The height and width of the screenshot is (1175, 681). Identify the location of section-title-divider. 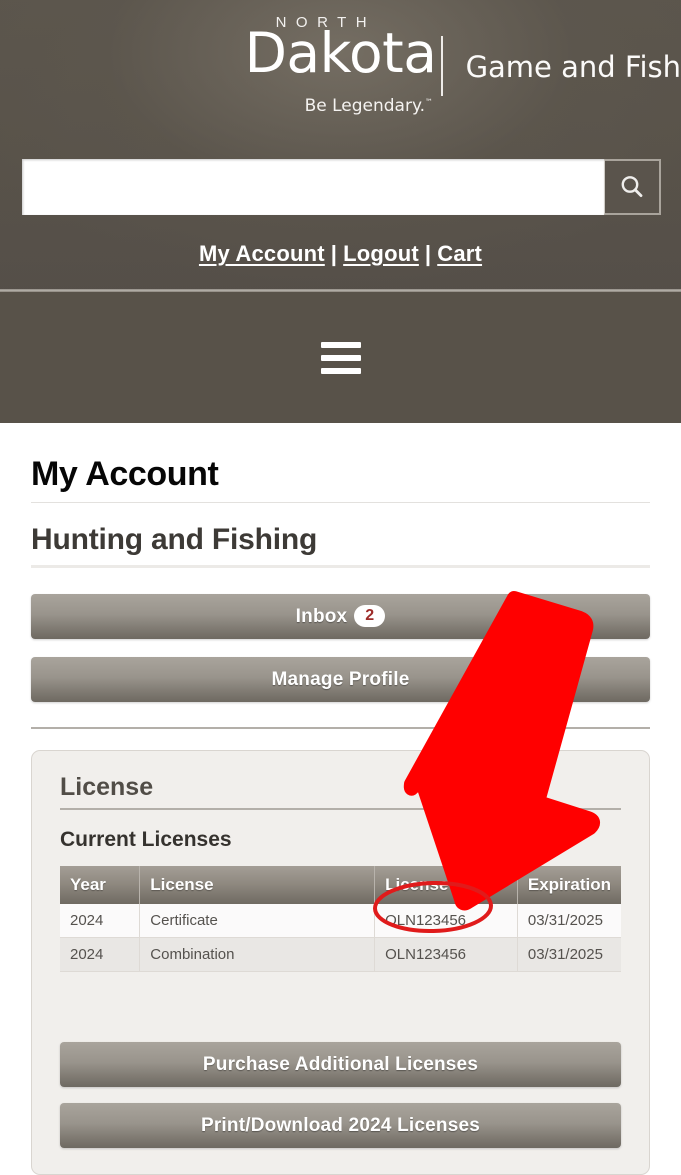
(340, 566).